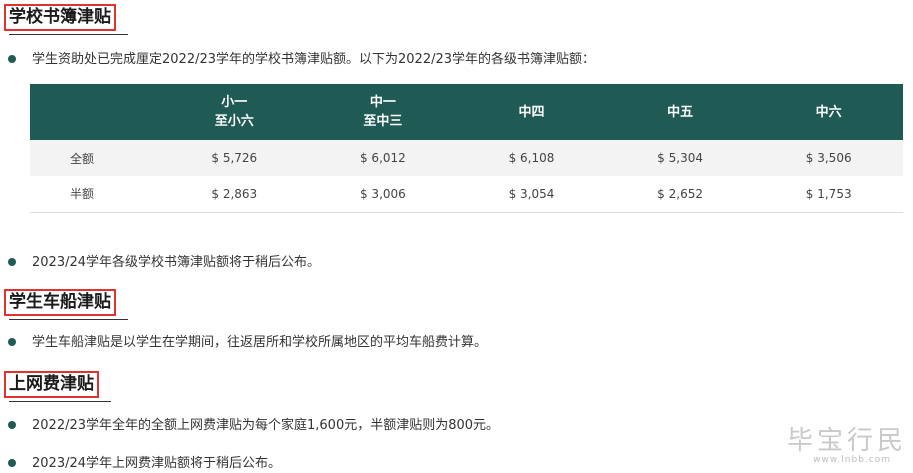 The height and width of the screenshot is (473, 913). What do you see at coordinates (680, 112) in the screenshot?
I see `table-header-cell: 中五` at bounding box center [680, 112].